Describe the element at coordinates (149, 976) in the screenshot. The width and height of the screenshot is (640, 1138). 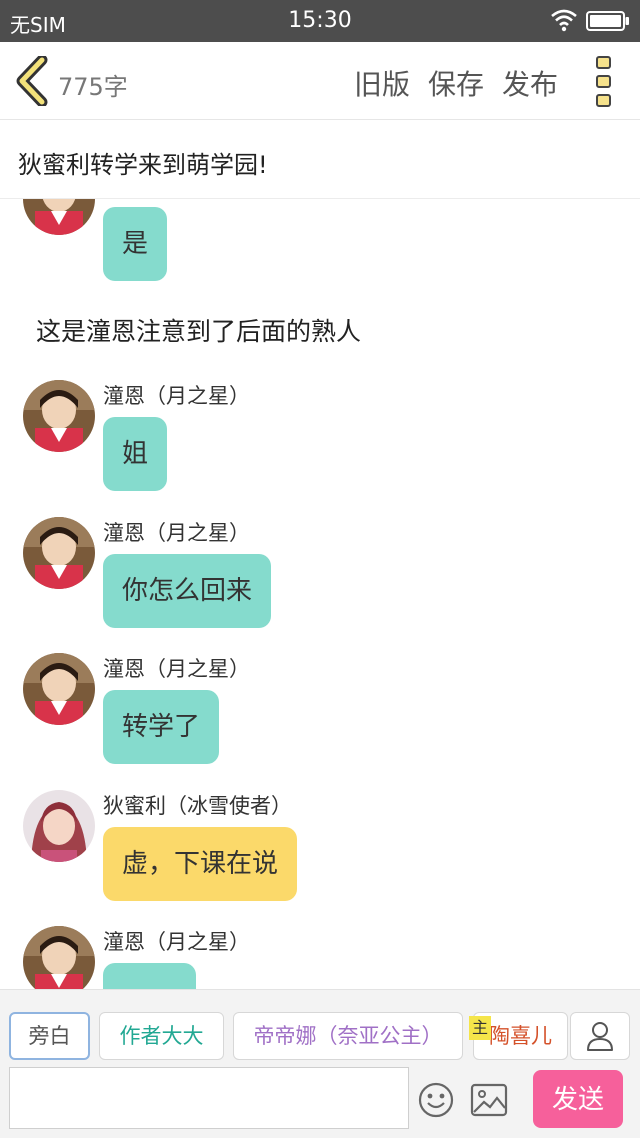
I see `message-bubble` at that location.